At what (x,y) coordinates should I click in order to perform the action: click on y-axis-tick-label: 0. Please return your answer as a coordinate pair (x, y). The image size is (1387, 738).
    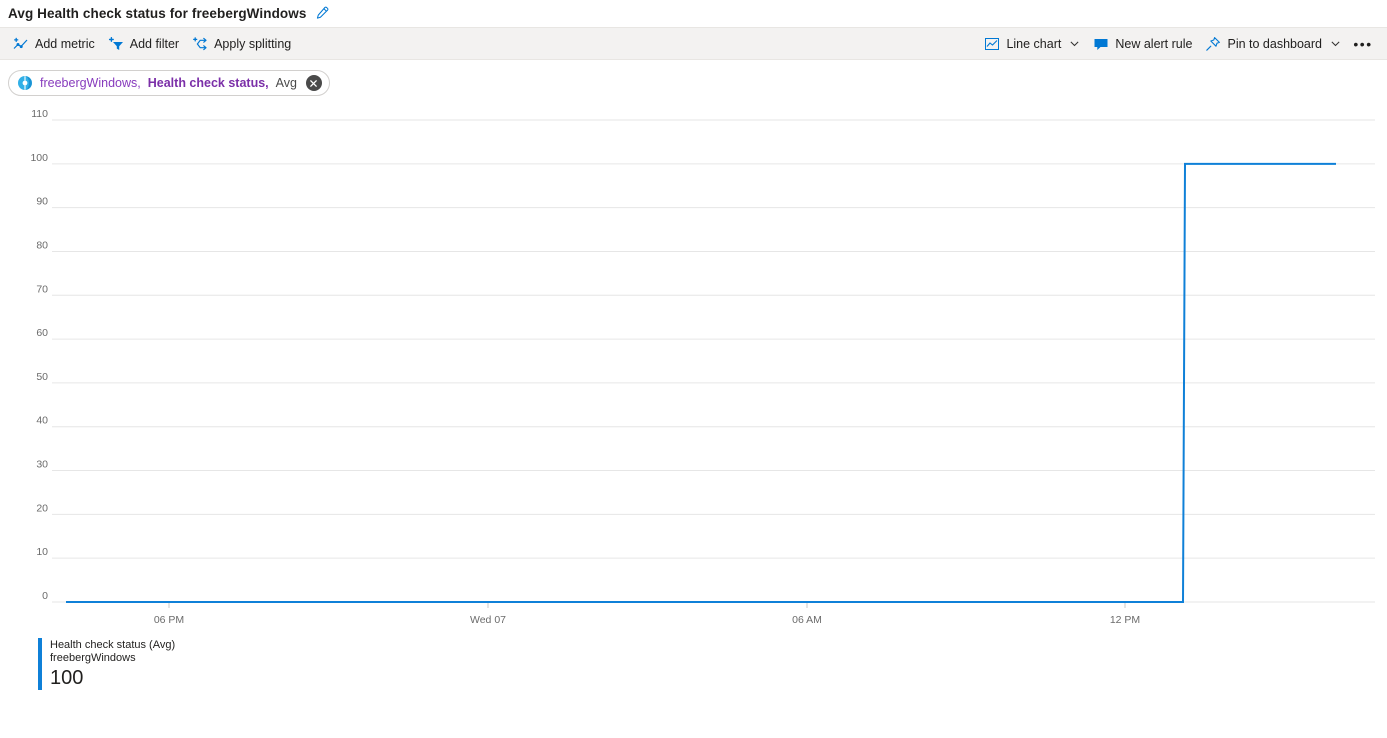
    Looking at the image, I should click on (45, 596).